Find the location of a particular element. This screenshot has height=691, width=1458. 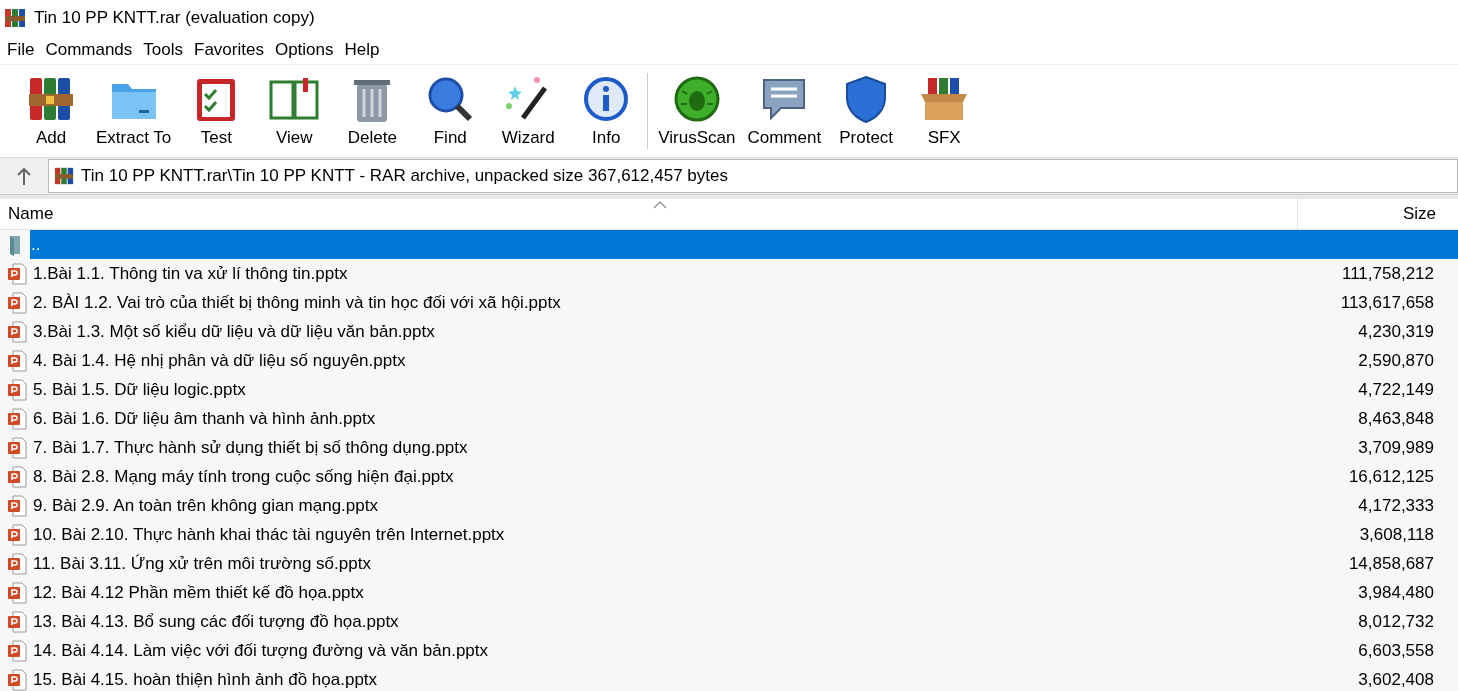

file-row: 15. Bài 4.15. hoàn thiện hình ảnh đồ họa.pptx 3,602,408 is located at coordinates (729, 678).